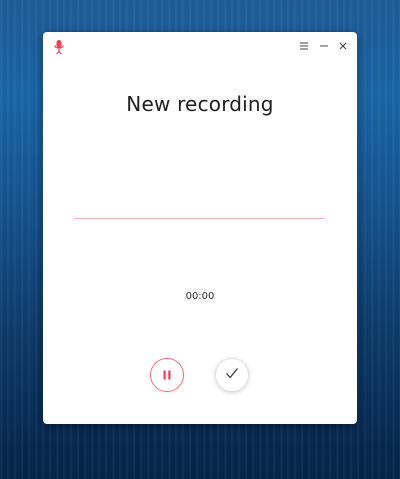  What do you see at coordinates (200, 104) in the screenshot?
I see `recording-title: New recording` at bounding box center [200, 104].